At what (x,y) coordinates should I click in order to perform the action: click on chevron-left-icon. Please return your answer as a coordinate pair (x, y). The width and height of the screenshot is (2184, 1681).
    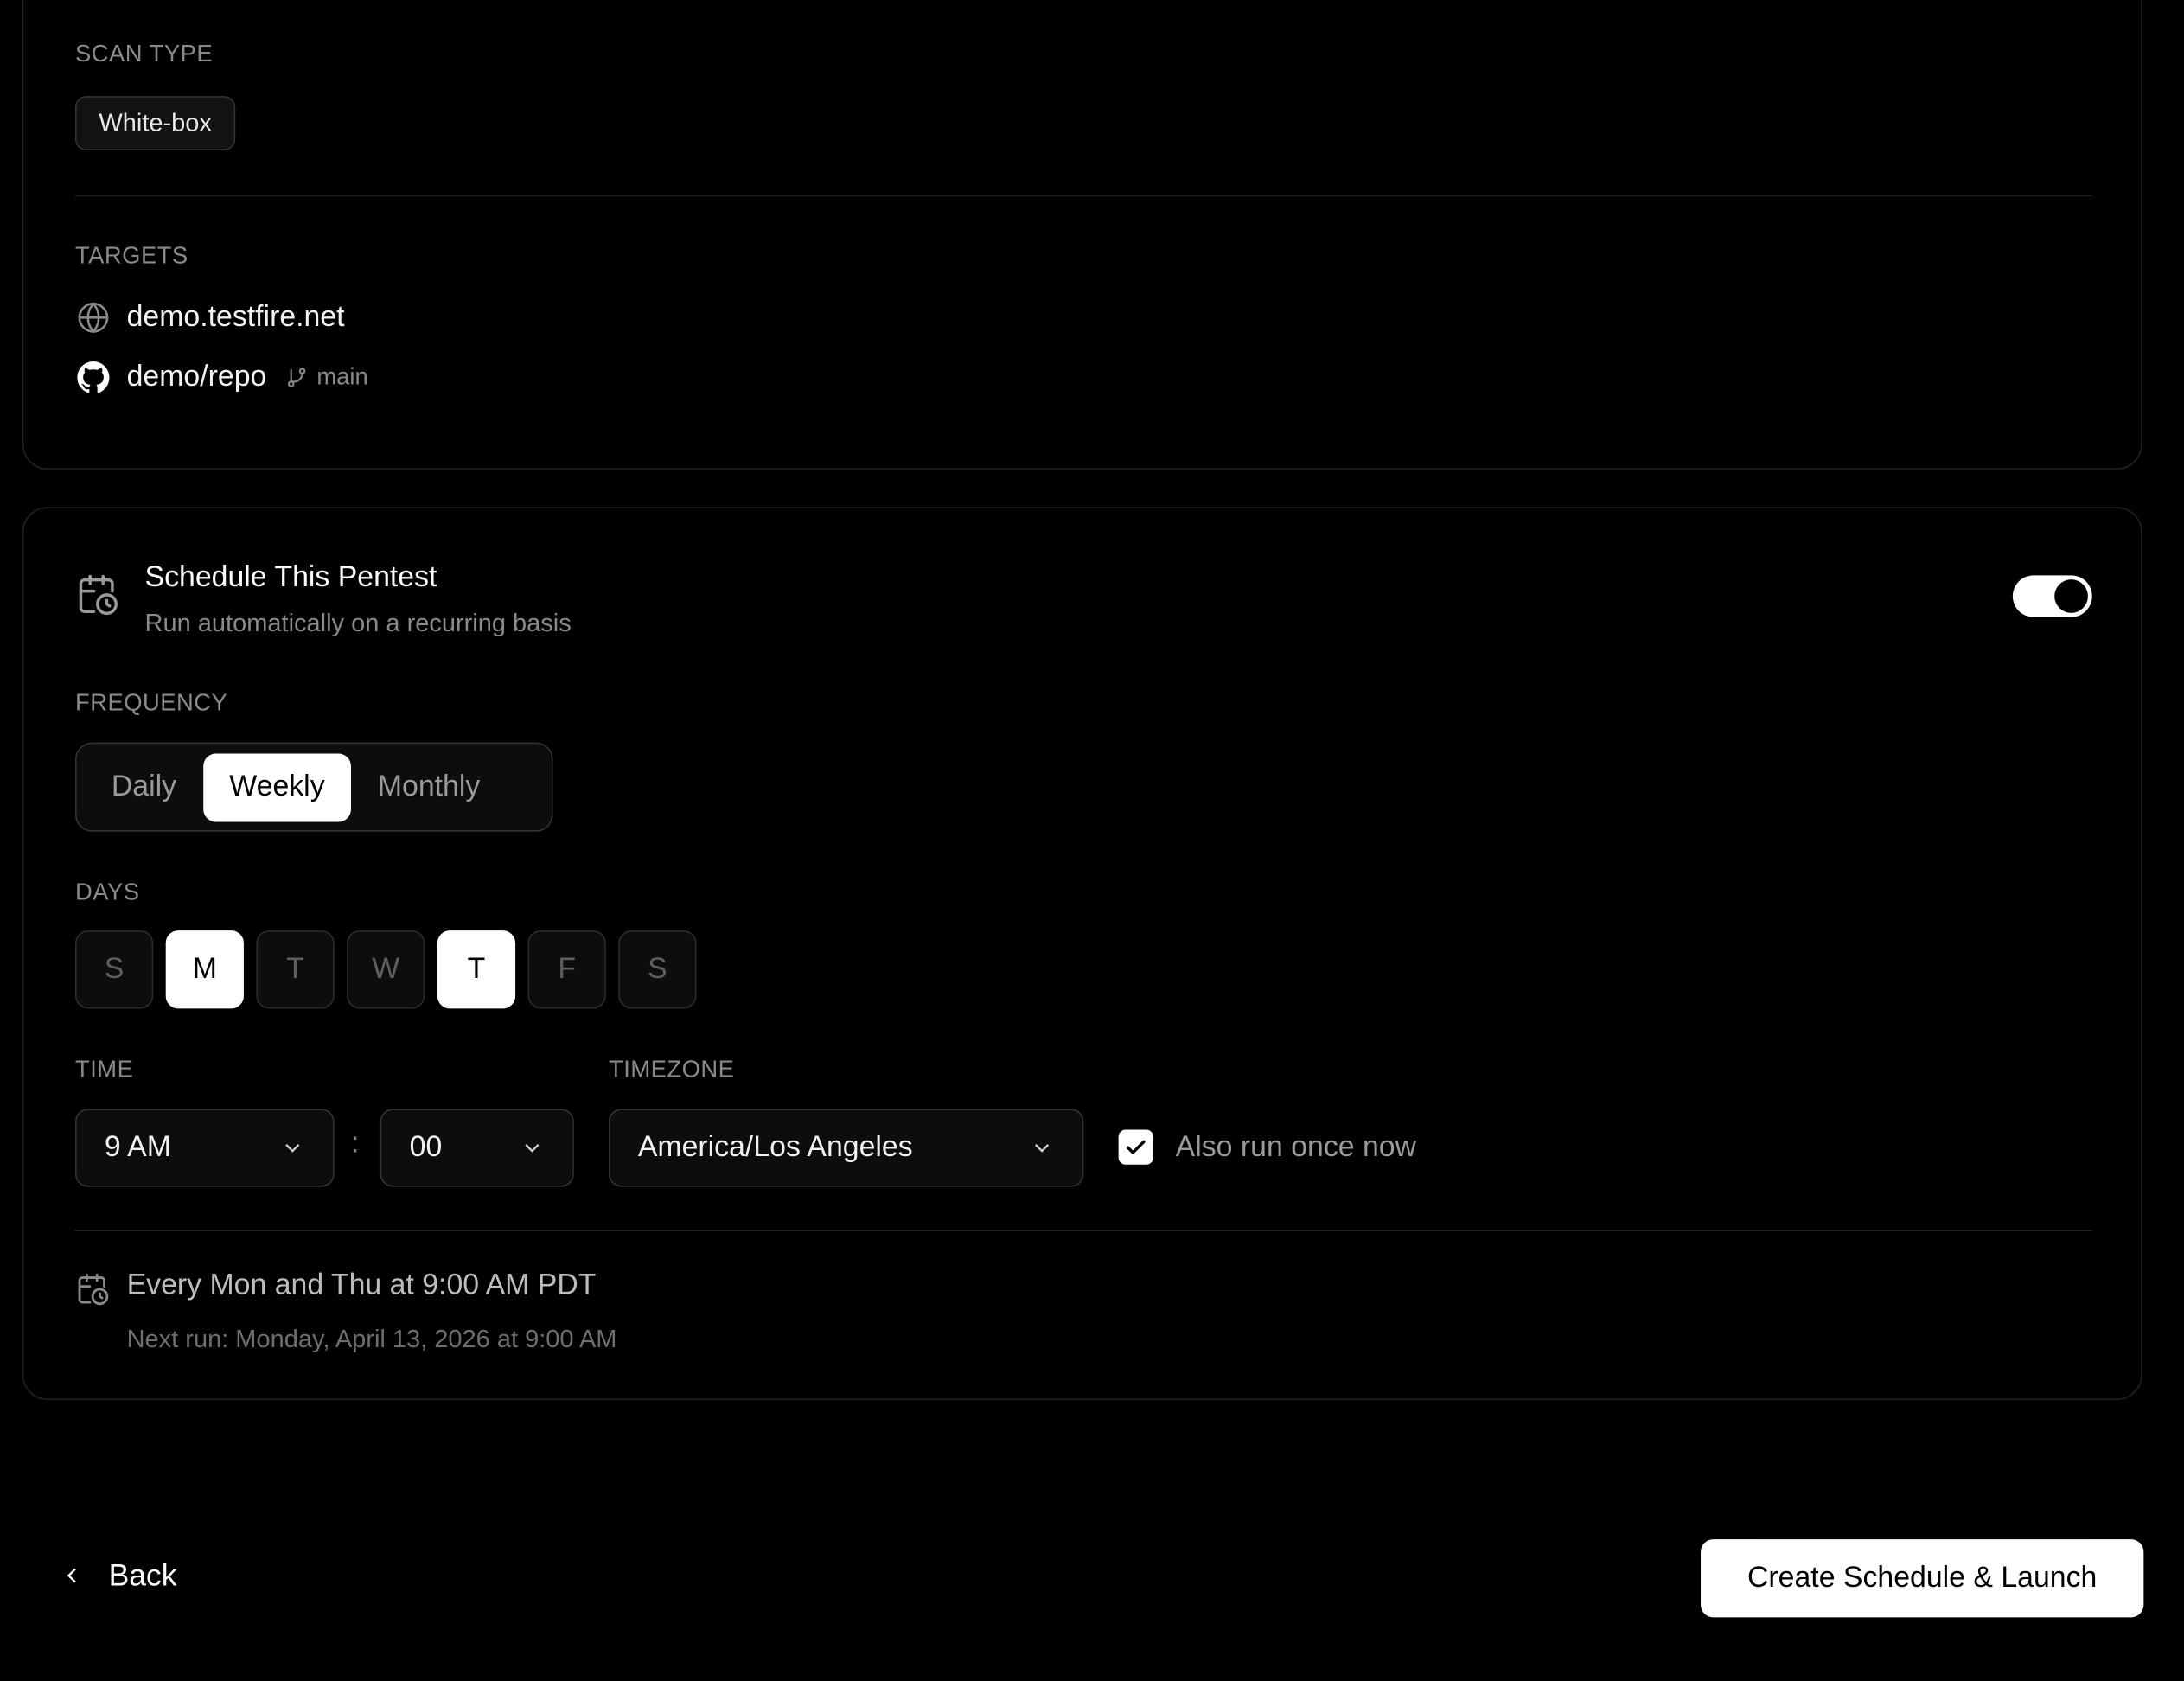
    Looking at the image, I should click on (72, 1575).